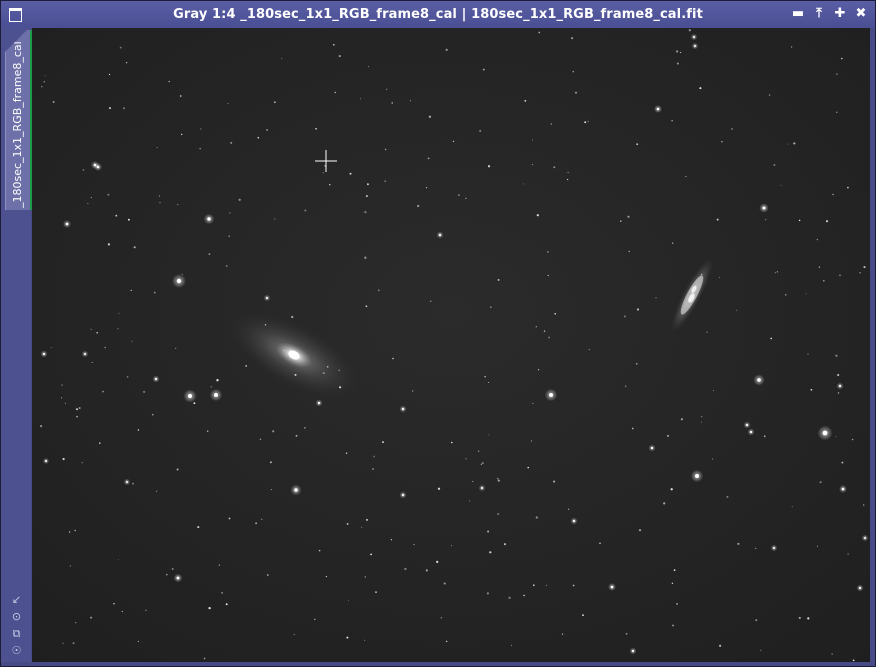 The width and height of the screenshot is (876, 667). I want to click on view-sidebar: _180sec_1x1_RGB_frame8_cal ↙ ⊙ ⧉ ☉, so click(16, 345).